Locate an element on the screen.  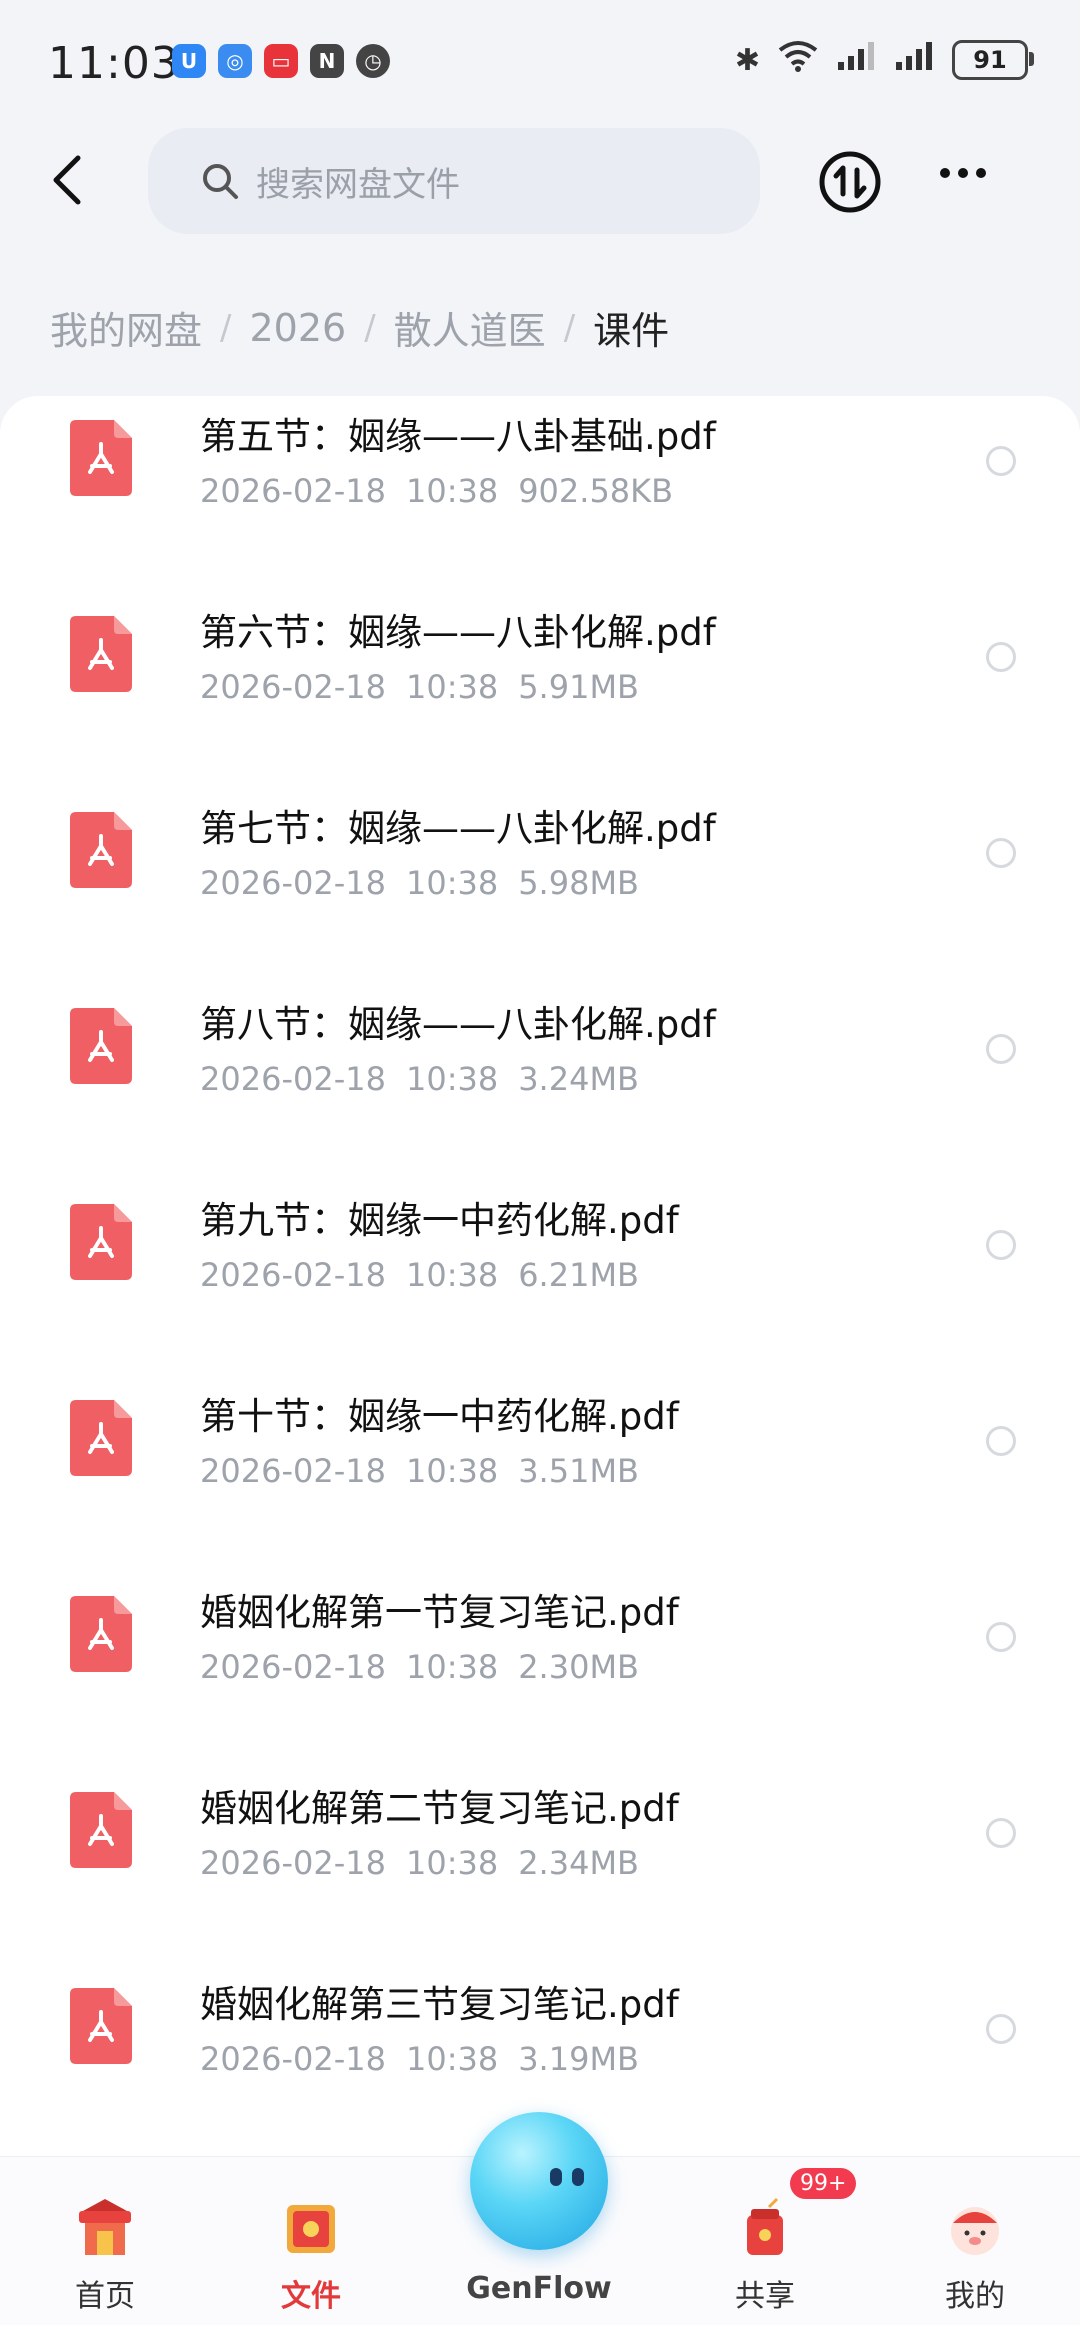
battery-indicator: 91 is located at coordinates (993, 60).